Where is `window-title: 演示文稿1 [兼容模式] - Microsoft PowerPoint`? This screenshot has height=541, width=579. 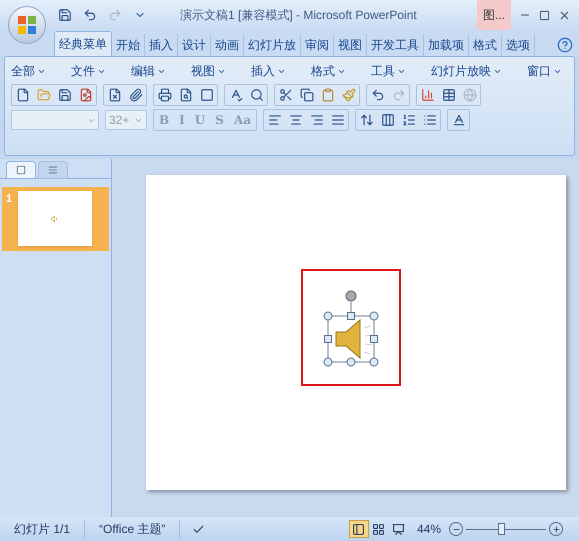 window-title: 演示文稿1 [兼容模式] - Microsoft PowerPoint is located at coordinates (298, 15).